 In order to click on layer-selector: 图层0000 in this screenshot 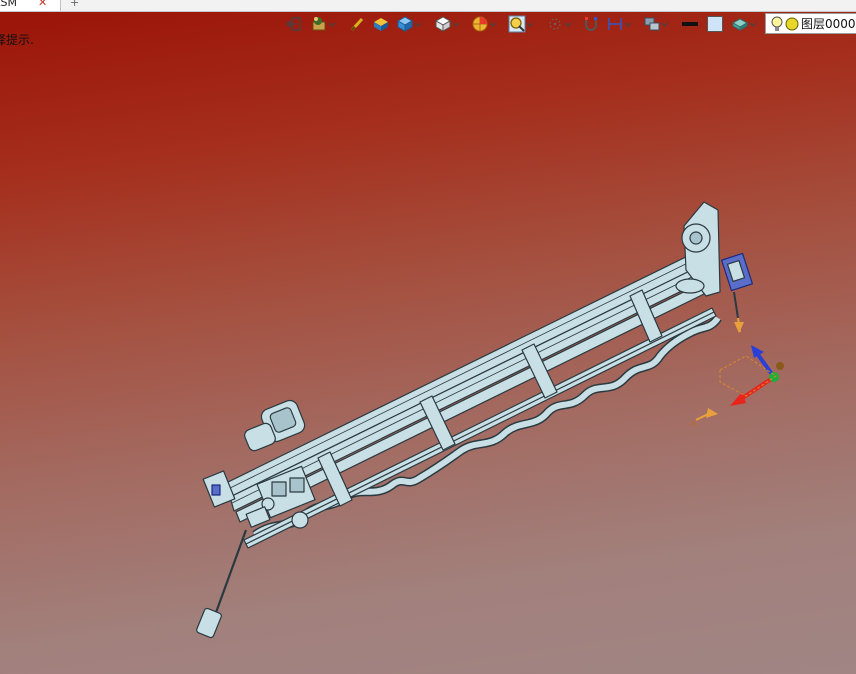, I will do `click(810, 23)`.